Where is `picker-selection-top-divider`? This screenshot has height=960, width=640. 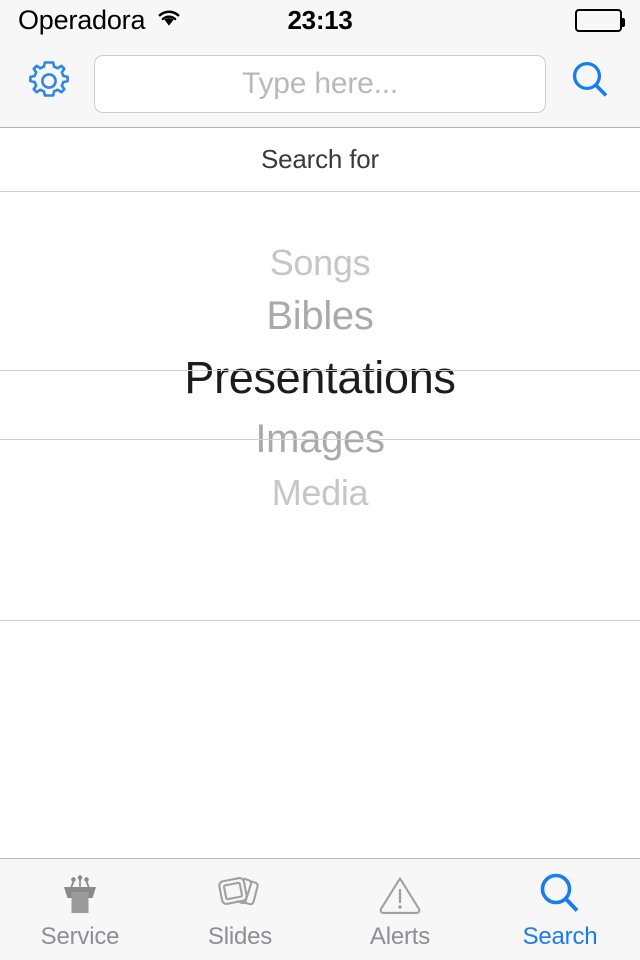 picker-selection-top-divider is located at coordinates (320, 370).